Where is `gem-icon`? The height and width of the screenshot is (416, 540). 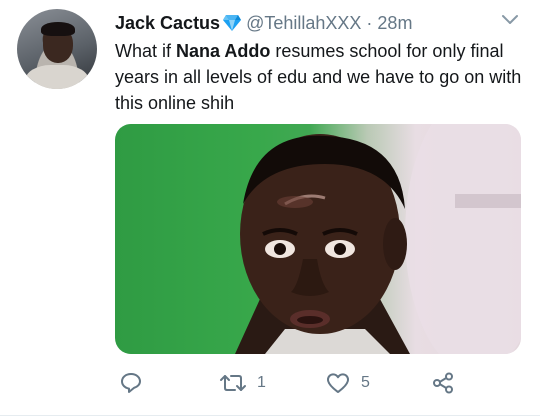
gem-icon is located at coordinates (232, 23).